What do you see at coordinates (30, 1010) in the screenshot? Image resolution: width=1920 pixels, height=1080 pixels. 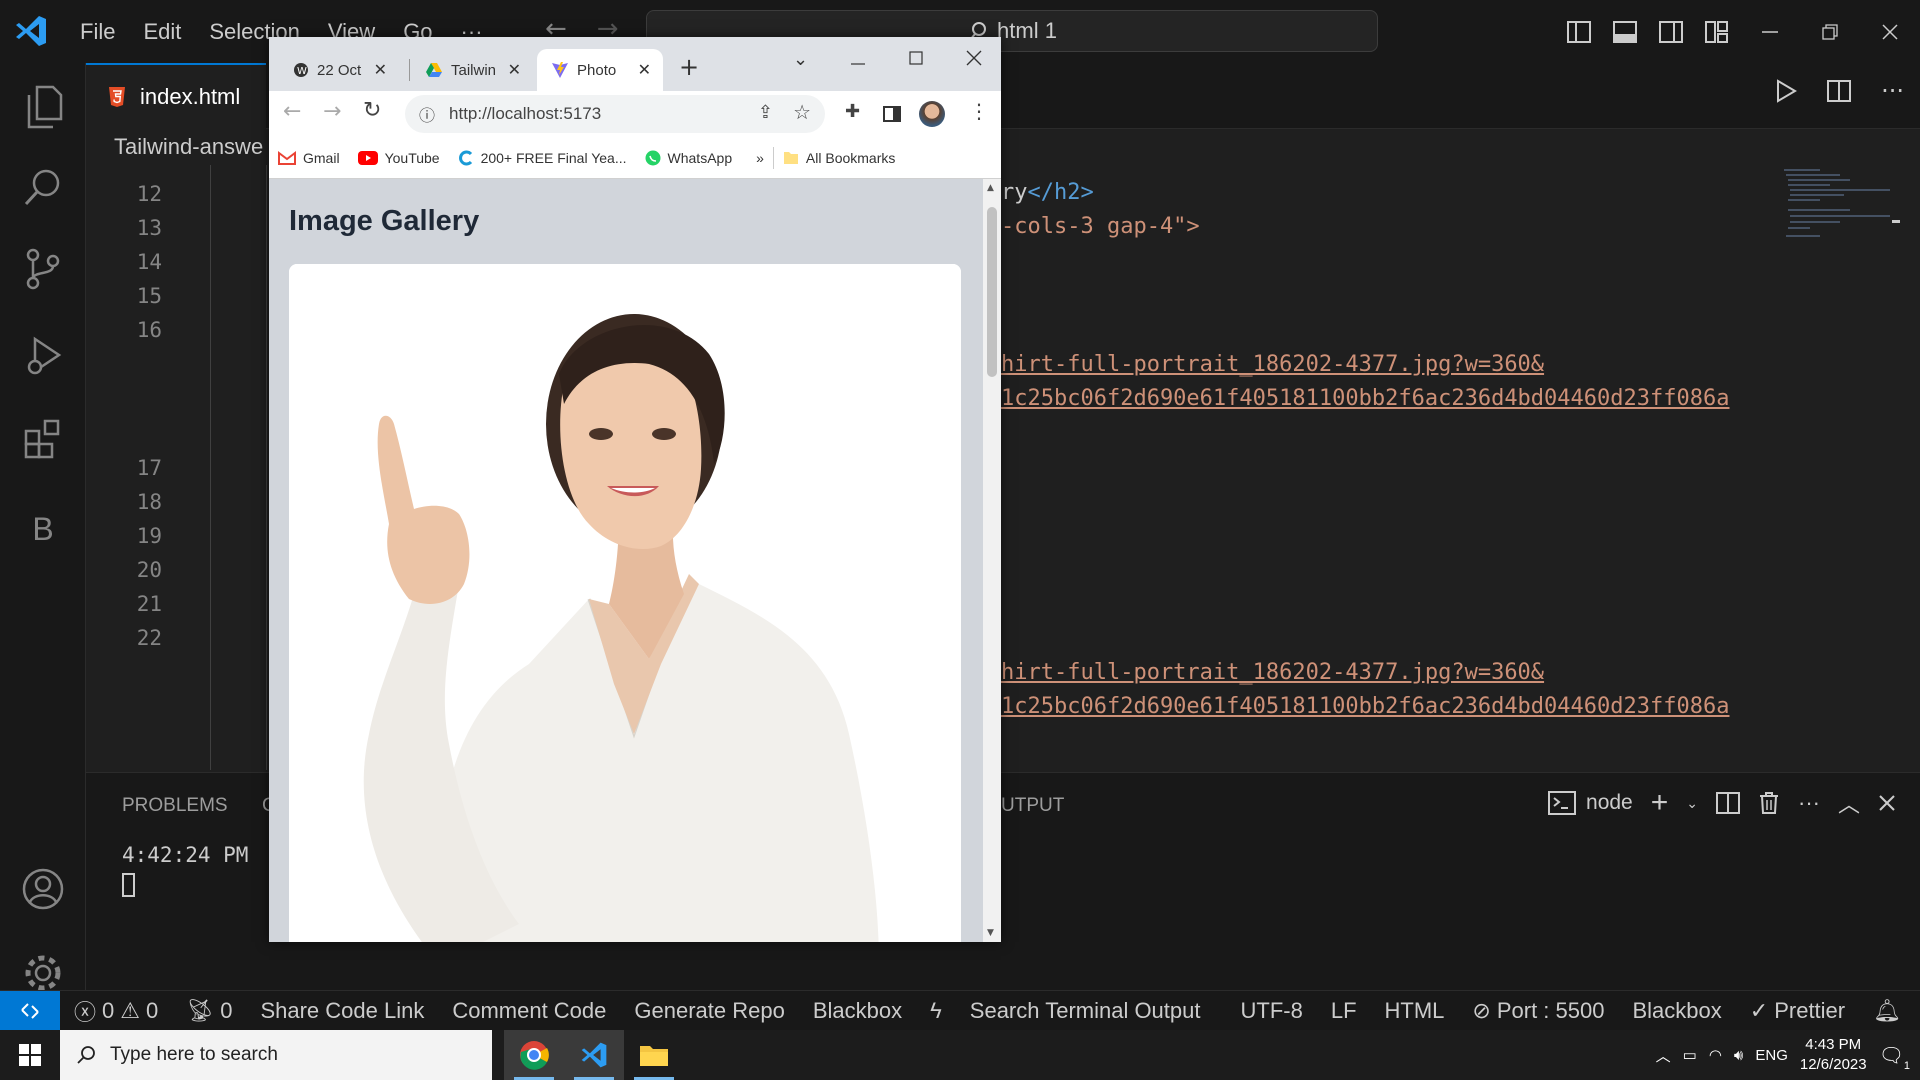 I see `remote-indicator` at bounding box center [30, 1010].